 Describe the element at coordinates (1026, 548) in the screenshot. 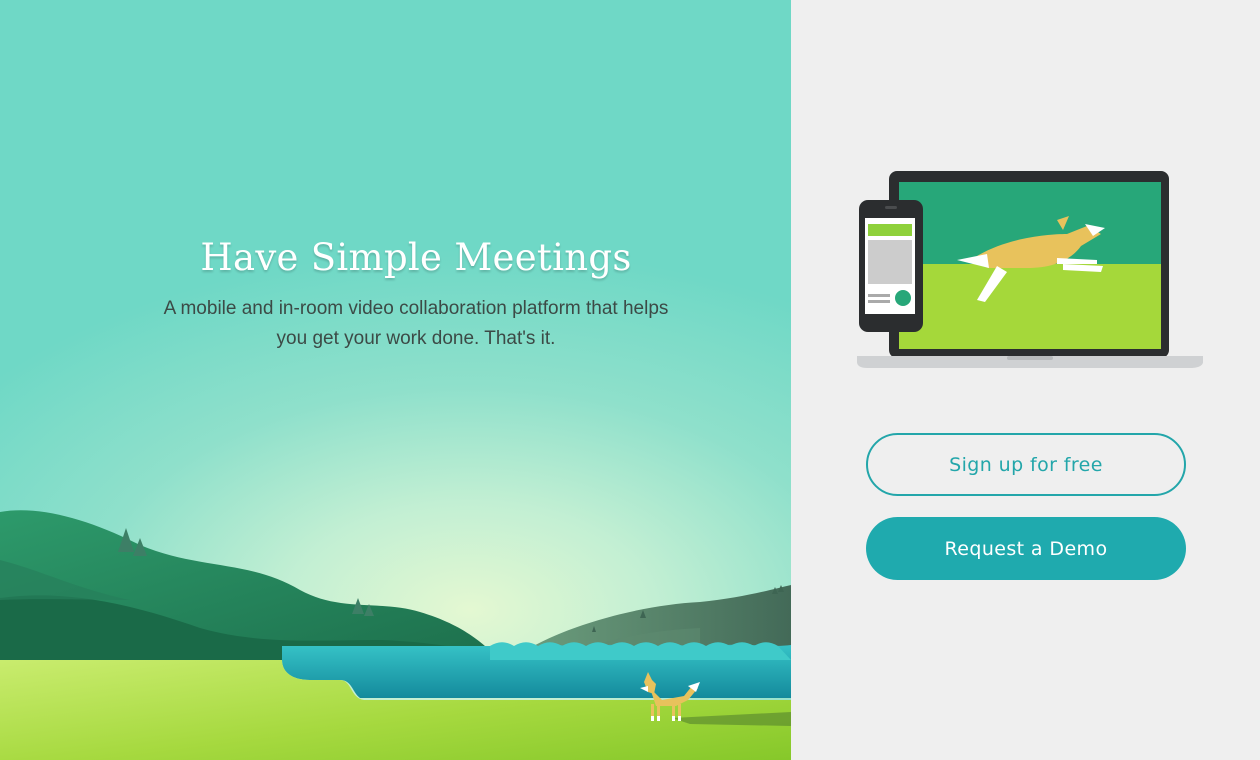

I see `request-demo-button: Request a Demo` at that location.